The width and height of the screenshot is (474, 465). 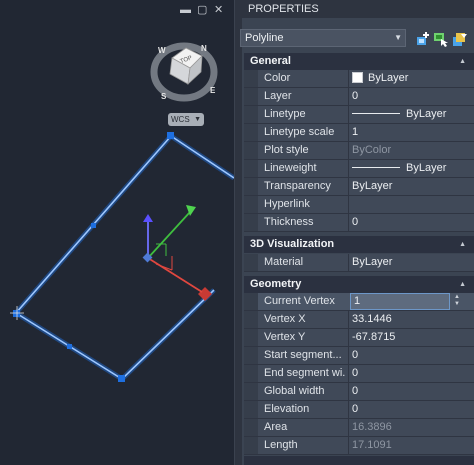 What do you see at coordinates (185, 10) in the screenshot?
I see `minimize-icon: ▬` at bounding box center [185, 10].